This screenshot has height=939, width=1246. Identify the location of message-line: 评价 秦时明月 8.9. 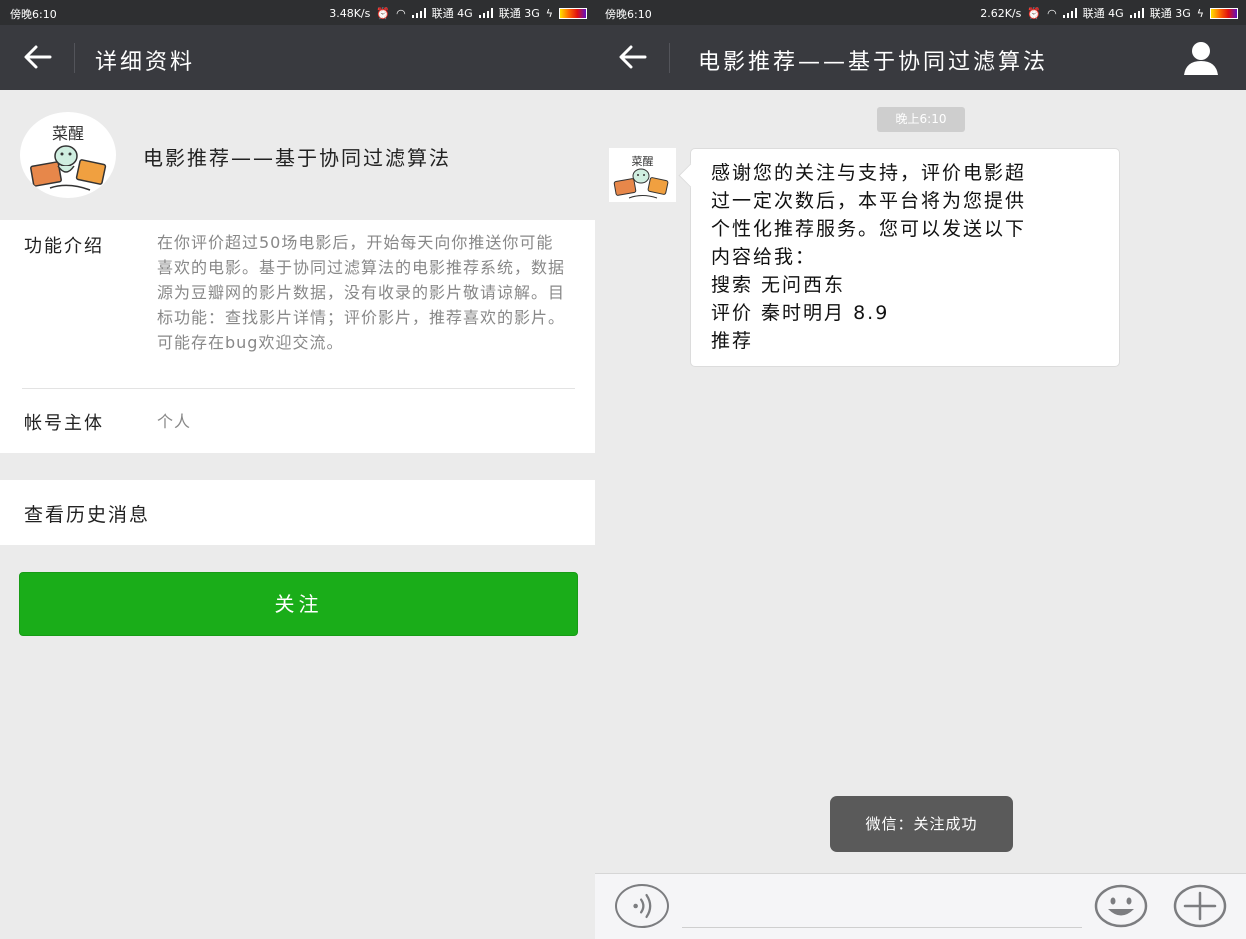
(800, 313).